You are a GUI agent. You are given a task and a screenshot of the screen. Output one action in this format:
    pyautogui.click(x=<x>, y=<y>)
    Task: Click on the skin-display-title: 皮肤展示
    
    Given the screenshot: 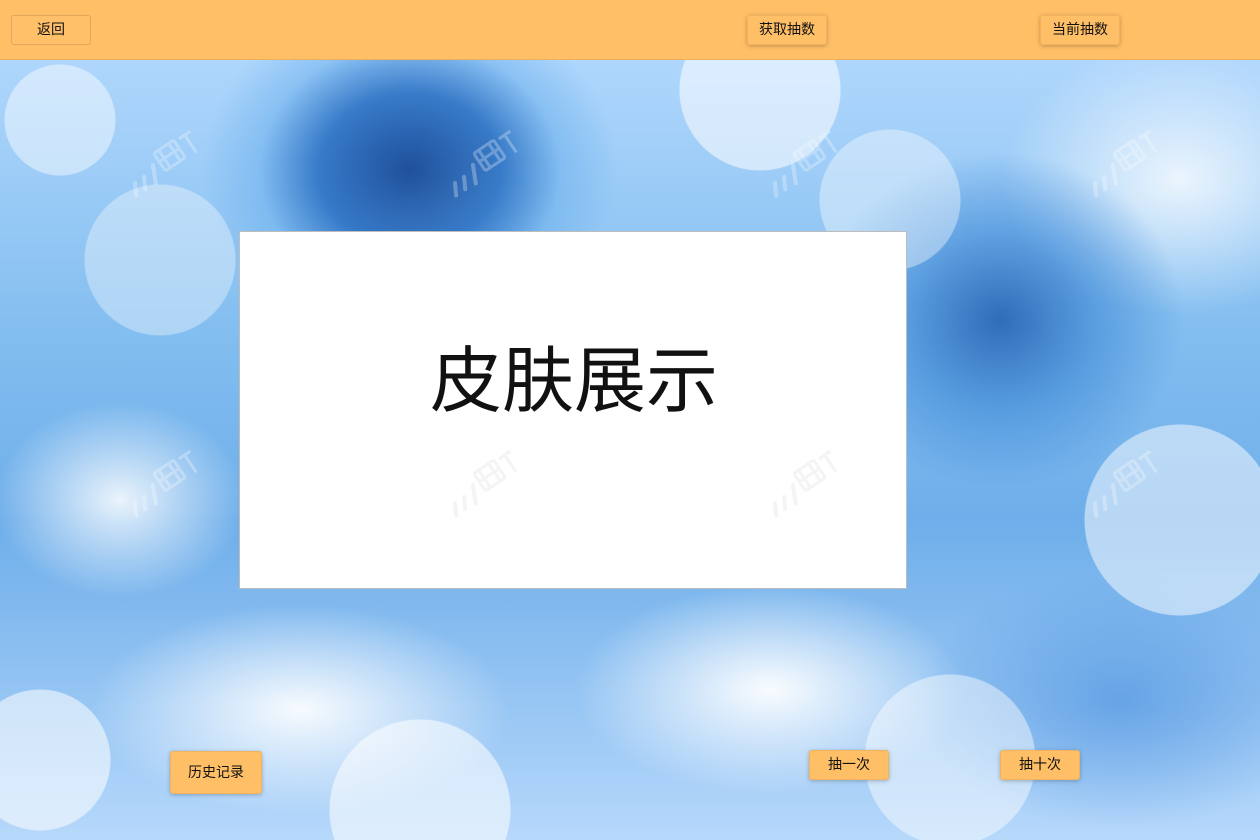 What is the action you would take?
    pyautogui.click(x=573, y=381)
    